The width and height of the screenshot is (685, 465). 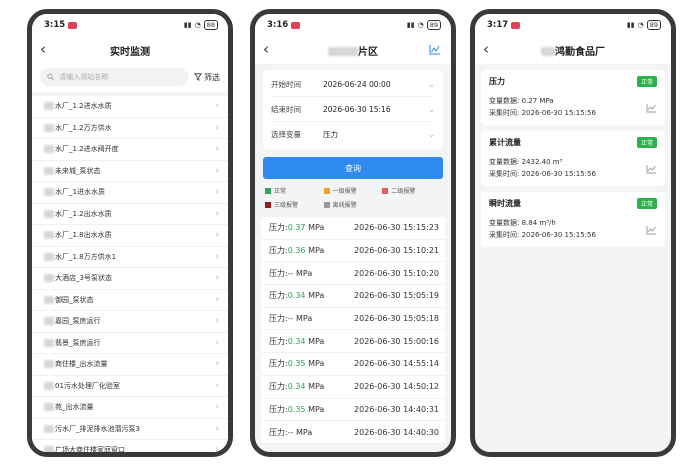 I want to click on list-item-label: 水厂_1.8万方供水1, so click(x=86, y=256).